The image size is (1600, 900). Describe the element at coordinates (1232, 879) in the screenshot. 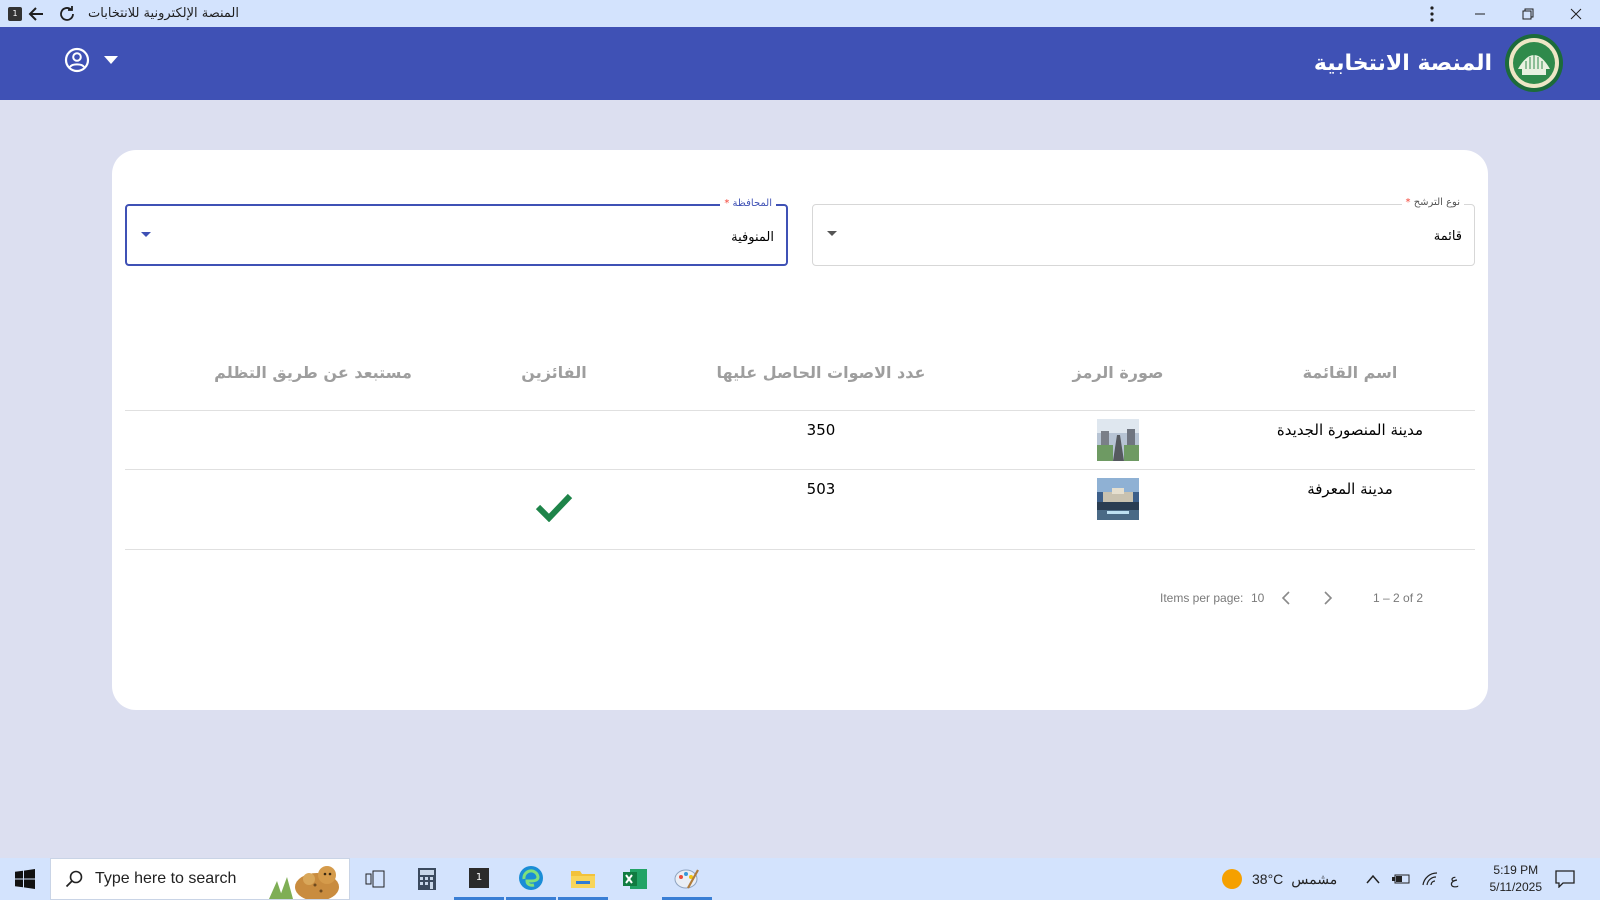

I see `sun-icon` at that location.